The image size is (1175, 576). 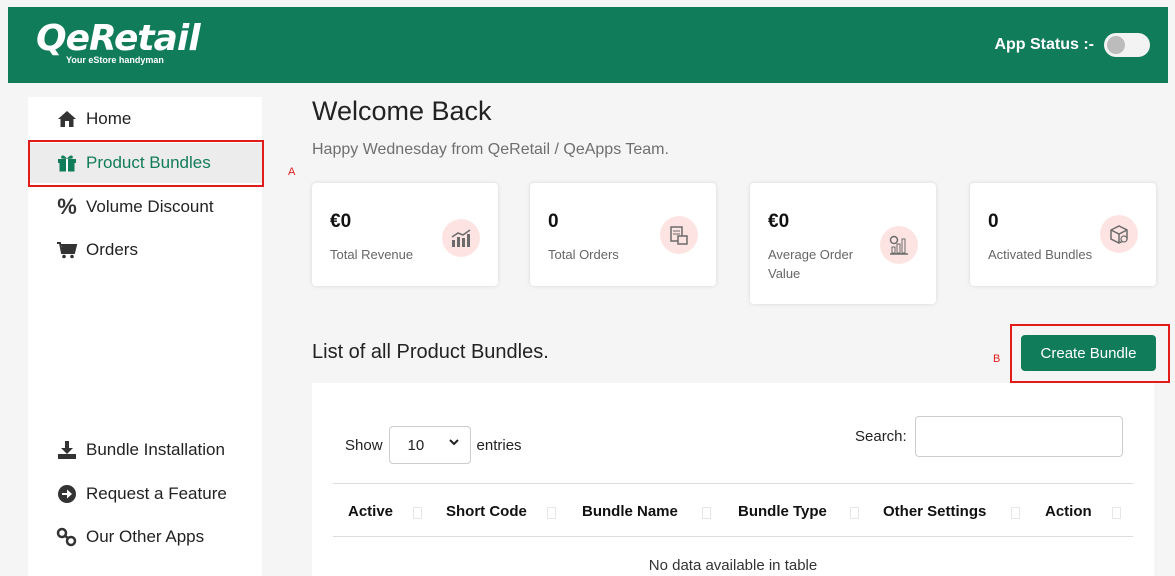 What do you see at coordinates (486, 511) in the screenshot?
I see `column-header-short-code: Short Code` at bounding box center [486, 511].